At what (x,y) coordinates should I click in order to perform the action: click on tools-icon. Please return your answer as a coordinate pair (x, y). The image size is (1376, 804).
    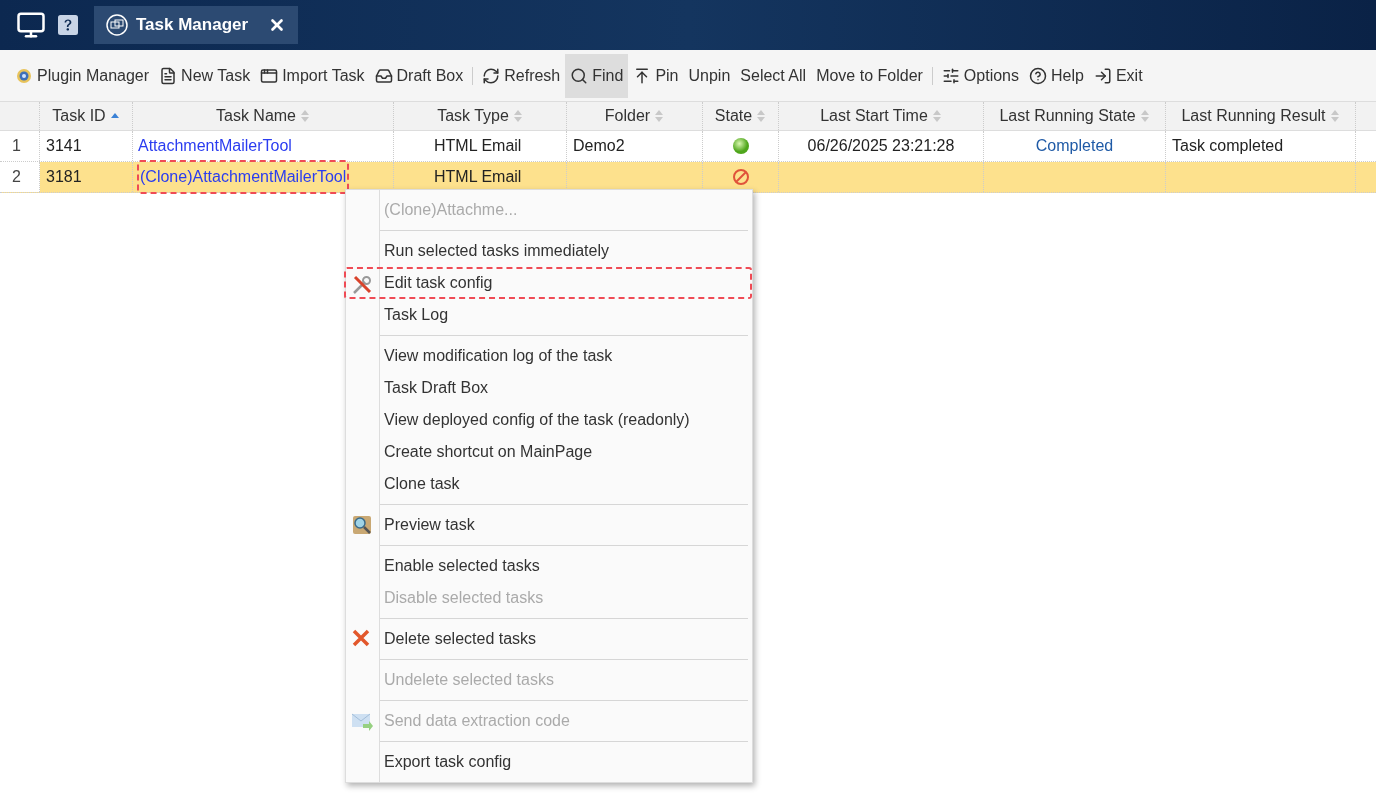
    Looking at the image, I should click on (362, 285).